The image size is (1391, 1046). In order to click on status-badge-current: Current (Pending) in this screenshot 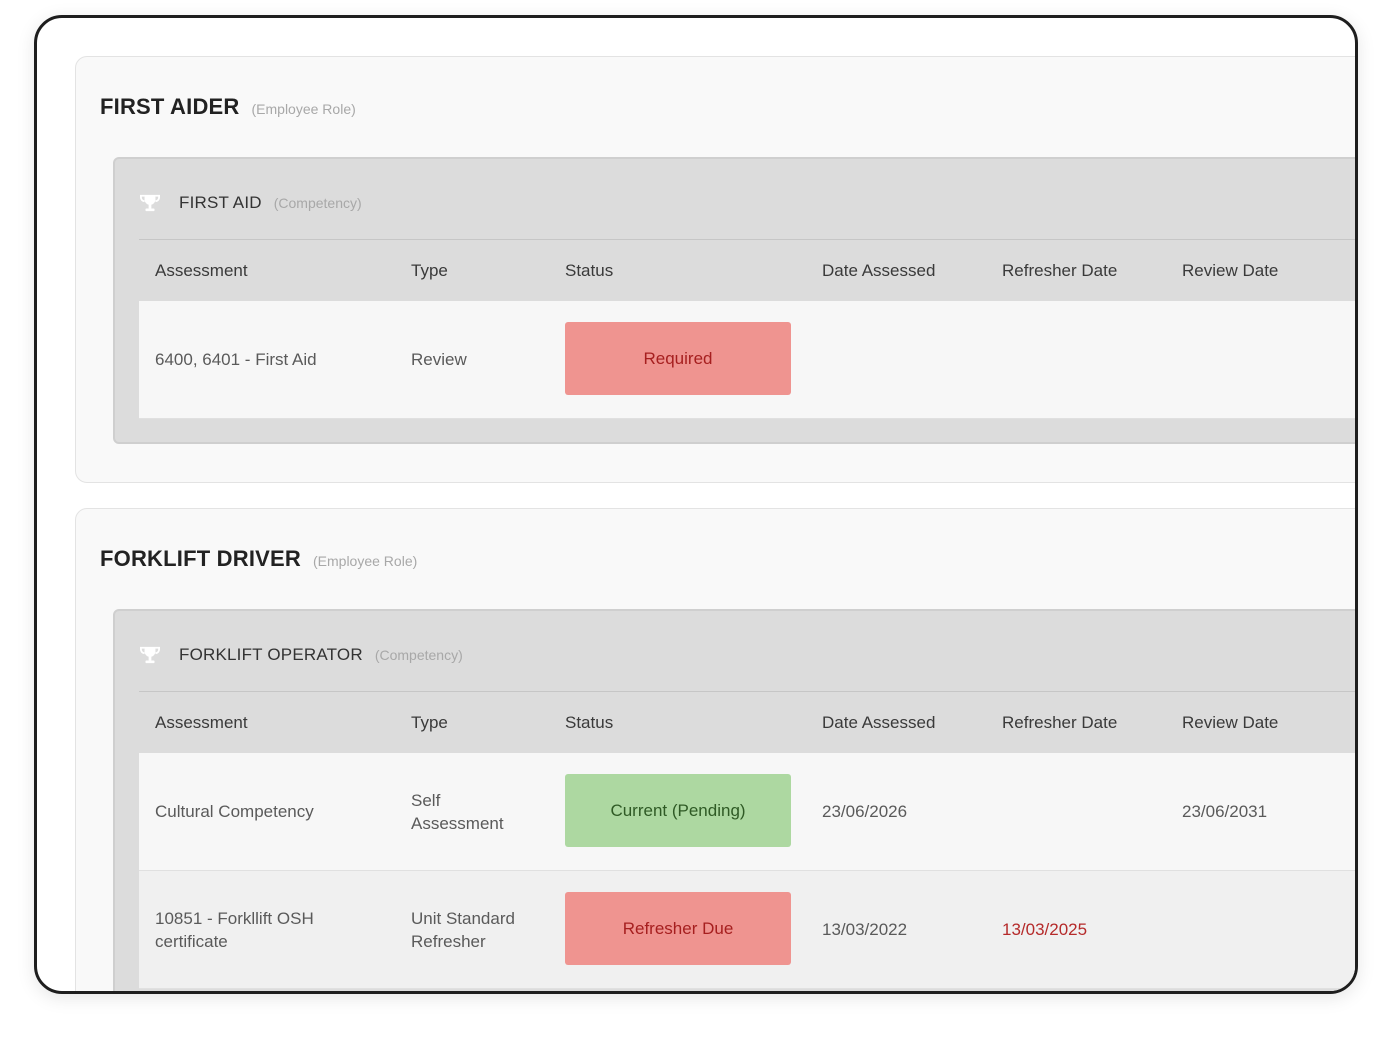, I will do `click(678, 810)`.